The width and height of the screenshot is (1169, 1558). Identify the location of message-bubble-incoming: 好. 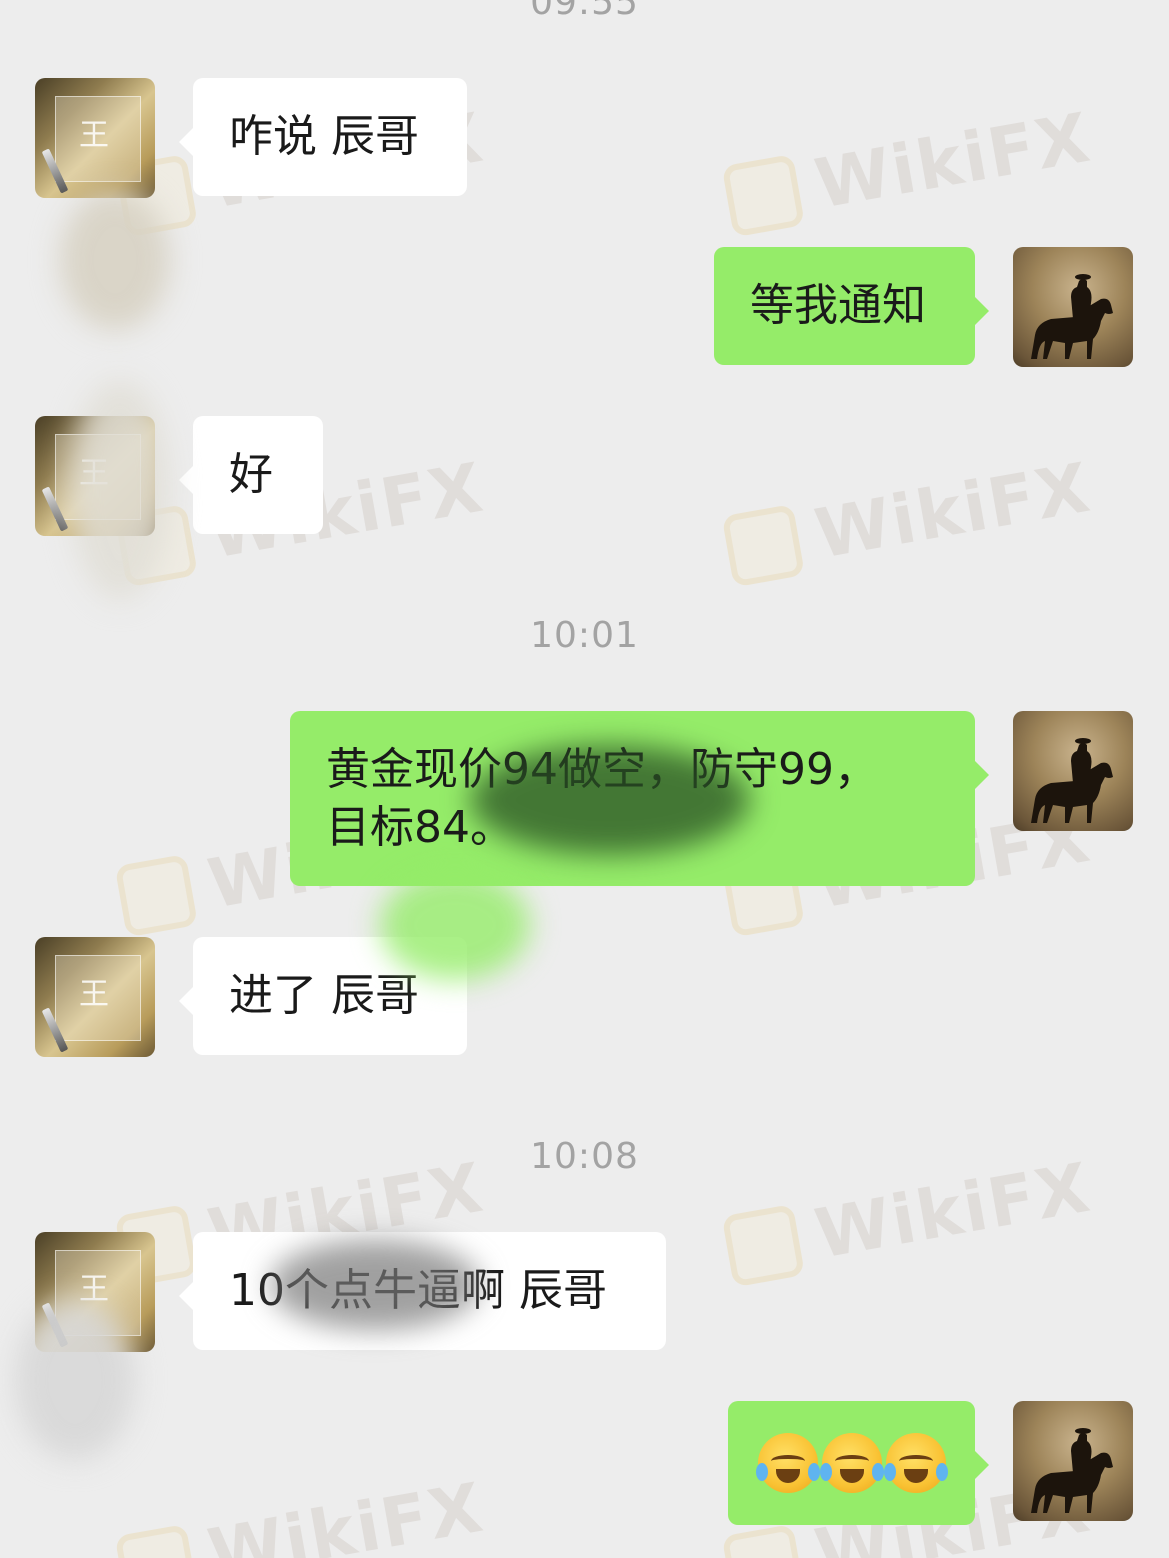
(251, 475).